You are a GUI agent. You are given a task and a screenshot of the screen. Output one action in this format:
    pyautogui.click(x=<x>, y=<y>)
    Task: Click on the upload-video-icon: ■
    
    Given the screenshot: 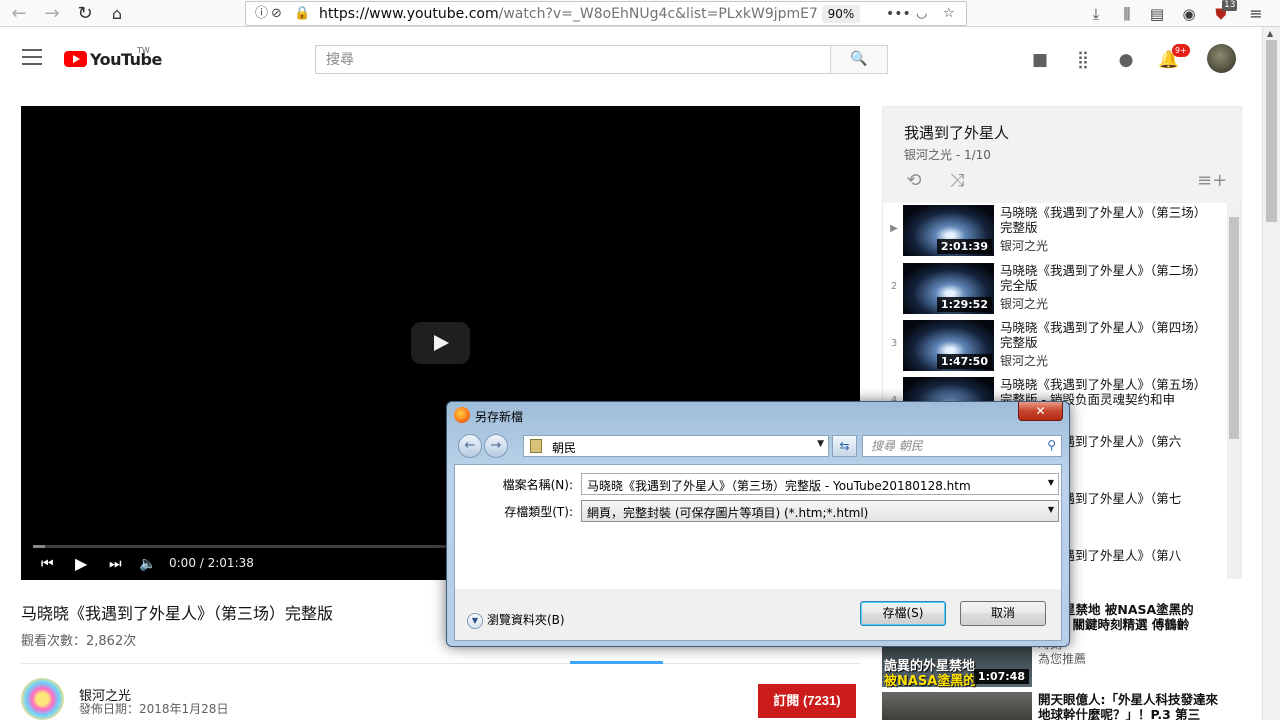 What is the action you would take?
    pyautogui.click(x=1040, y=60)
    